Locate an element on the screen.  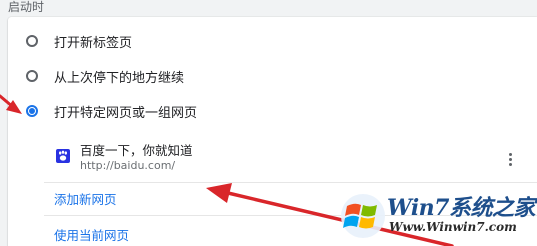
site-watermark: Win7系统之家 Www.Winwin7.com is located at coordinates (437, 216).